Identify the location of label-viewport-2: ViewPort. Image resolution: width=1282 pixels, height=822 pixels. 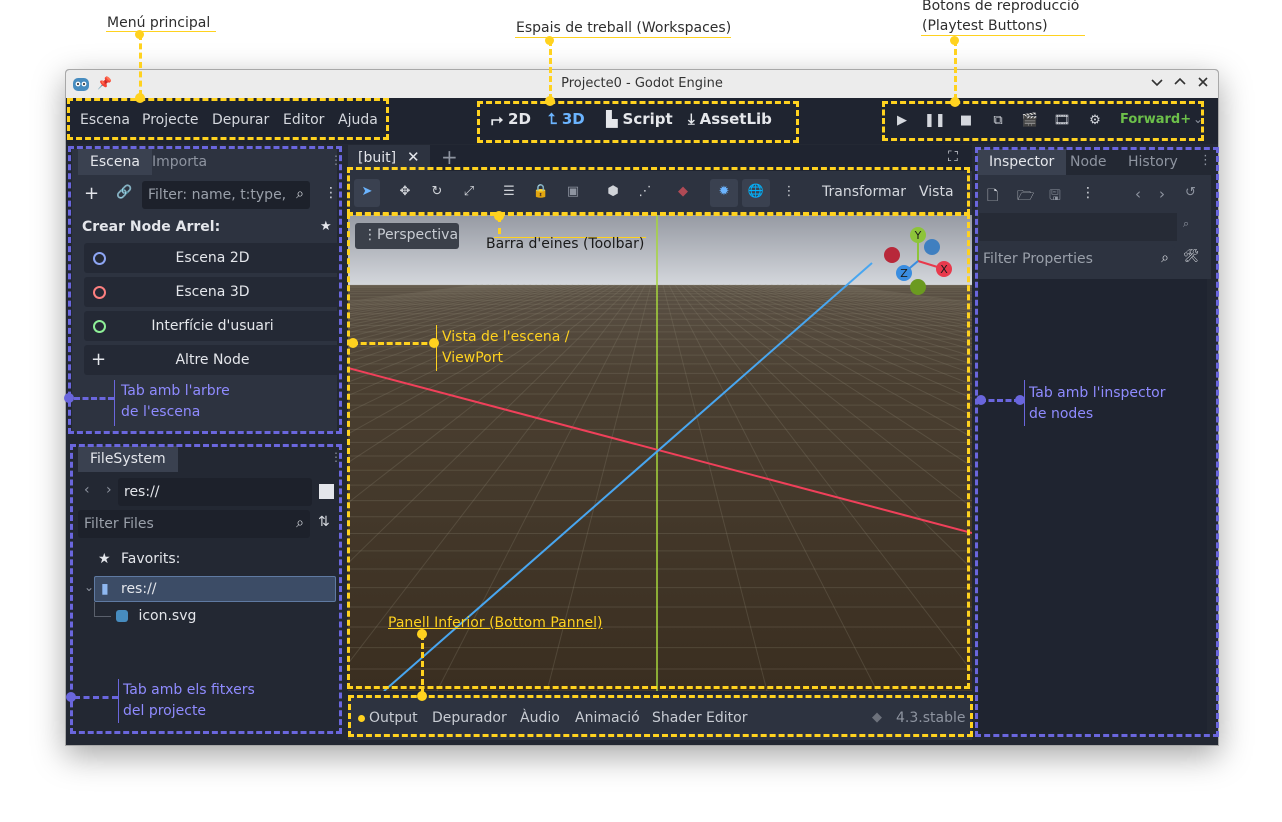
(472, 358).